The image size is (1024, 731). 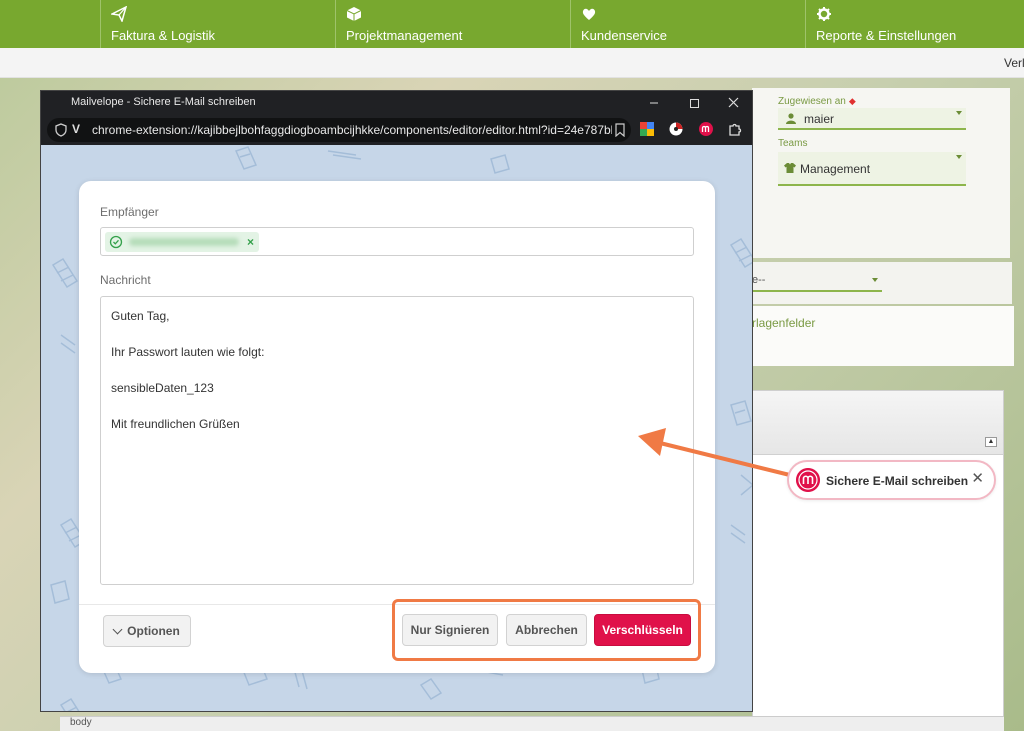 I want to click on nav-label: Faktura & Logistik, so click(x=163, y=35).